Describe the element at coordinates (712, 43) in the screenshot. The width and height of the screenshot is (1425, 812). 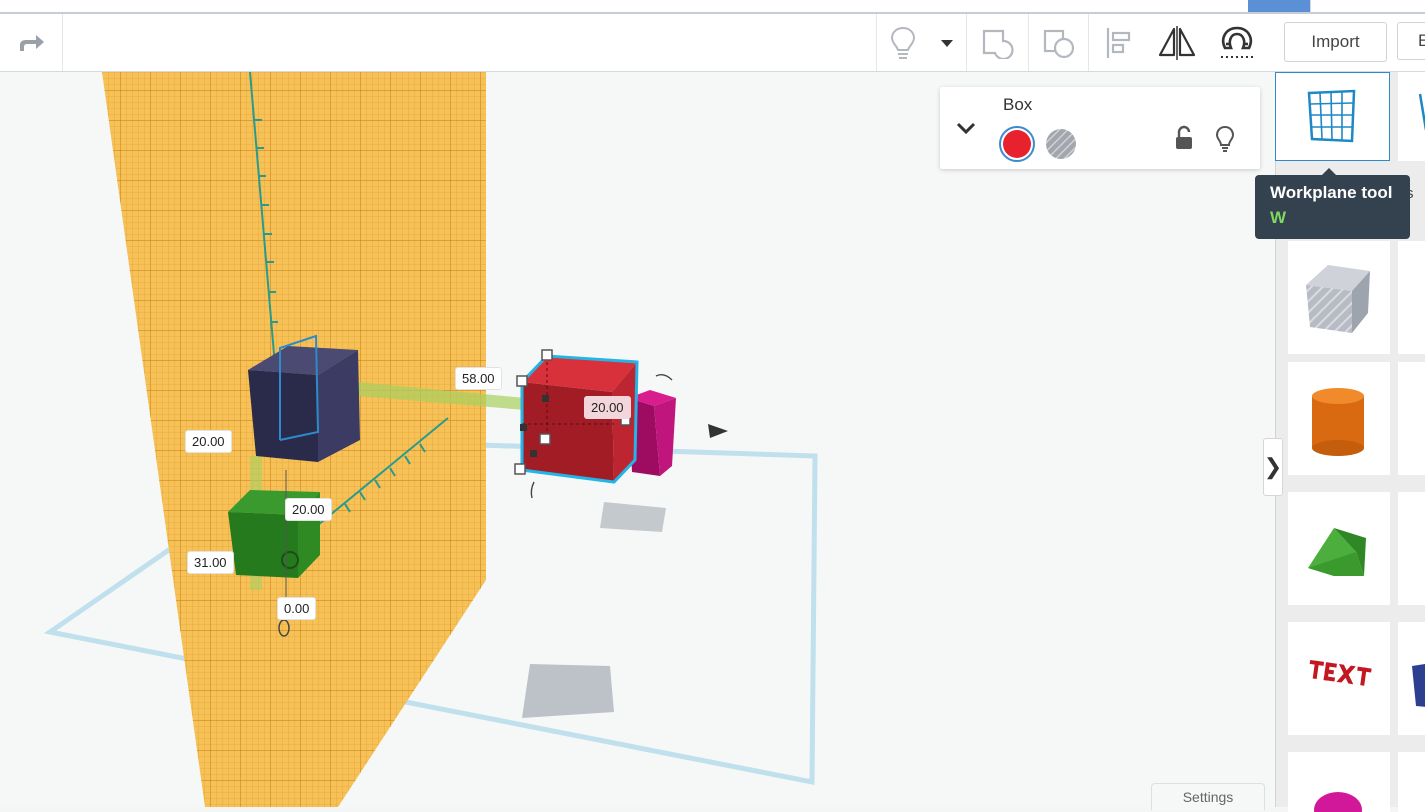
I see `toolbar: Import E` at that location.